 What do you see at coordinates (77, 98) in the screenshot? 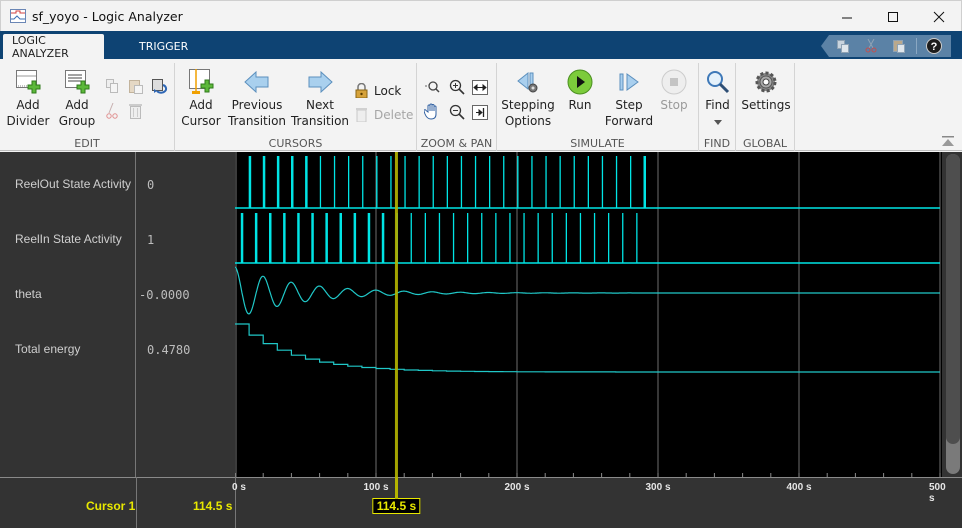
I see `add-group-button: Add Group` at bounding box center [77, 98].